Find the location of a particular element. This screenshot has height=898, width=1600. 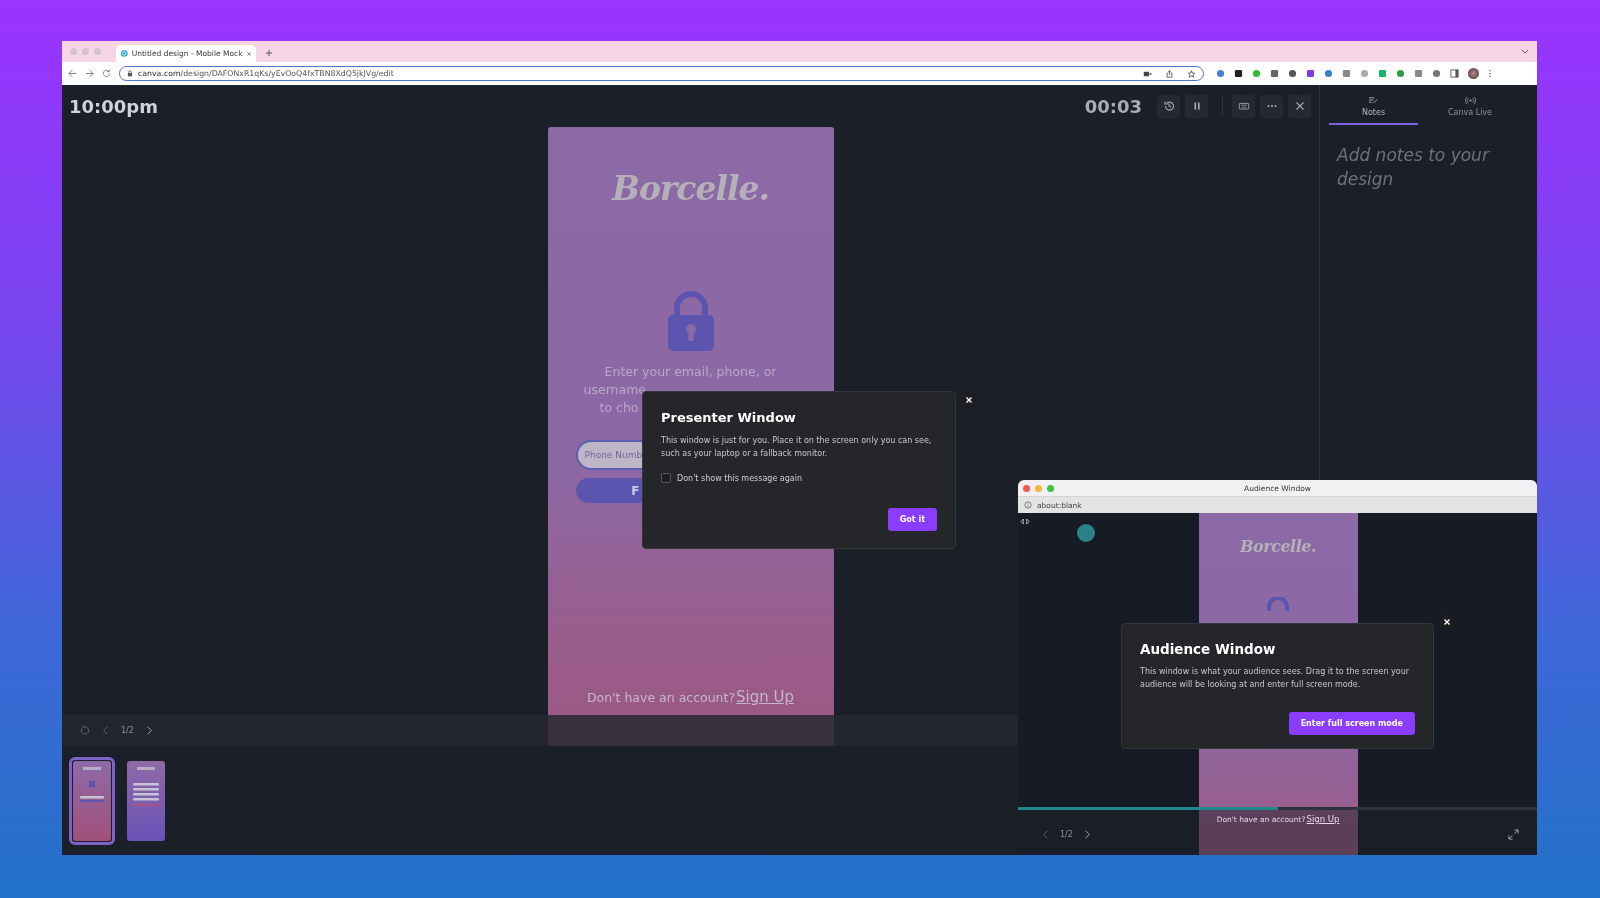

fullscreen-icon is located at coordinates (1513, 834).